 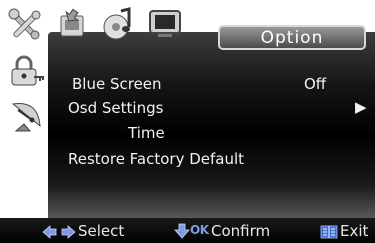 What do you see at coordinates (72, 25) in the screenshot?
I see `input-source-icon` at bounding box center [72, 25].